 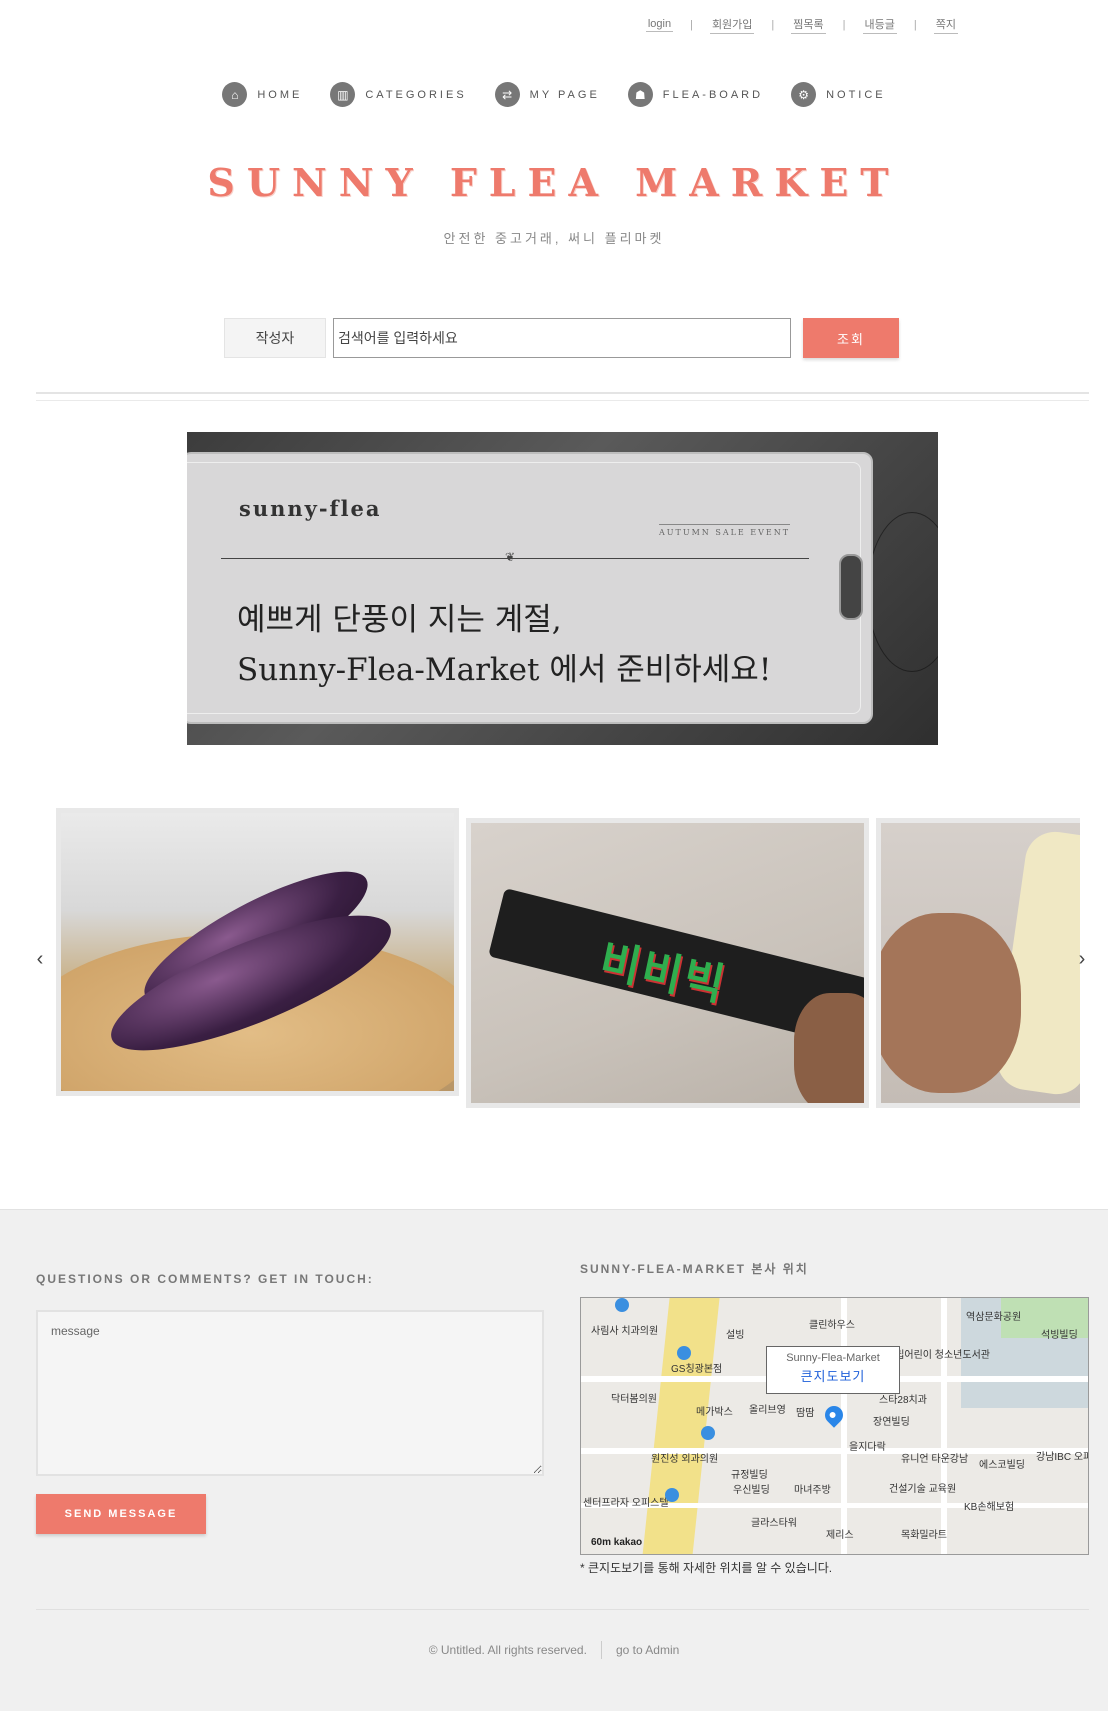 What do you see at coordinates (659, 25) in the screenshot?
I see `login-link: login` at bounding box center [659, 25].